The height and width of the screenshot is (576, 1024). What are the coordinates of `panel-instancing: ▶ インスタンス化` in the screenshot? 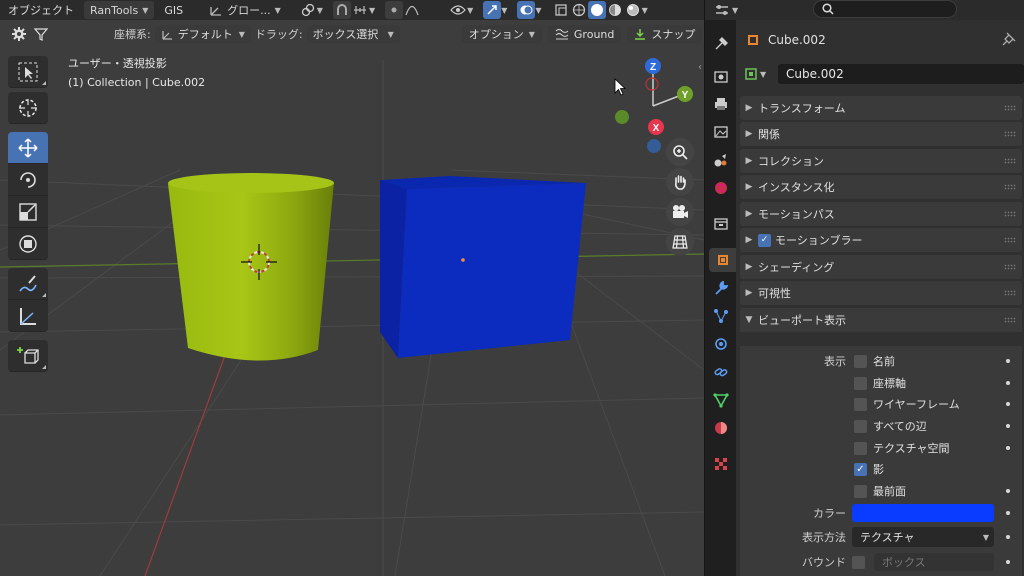 It's located at (881, 187).